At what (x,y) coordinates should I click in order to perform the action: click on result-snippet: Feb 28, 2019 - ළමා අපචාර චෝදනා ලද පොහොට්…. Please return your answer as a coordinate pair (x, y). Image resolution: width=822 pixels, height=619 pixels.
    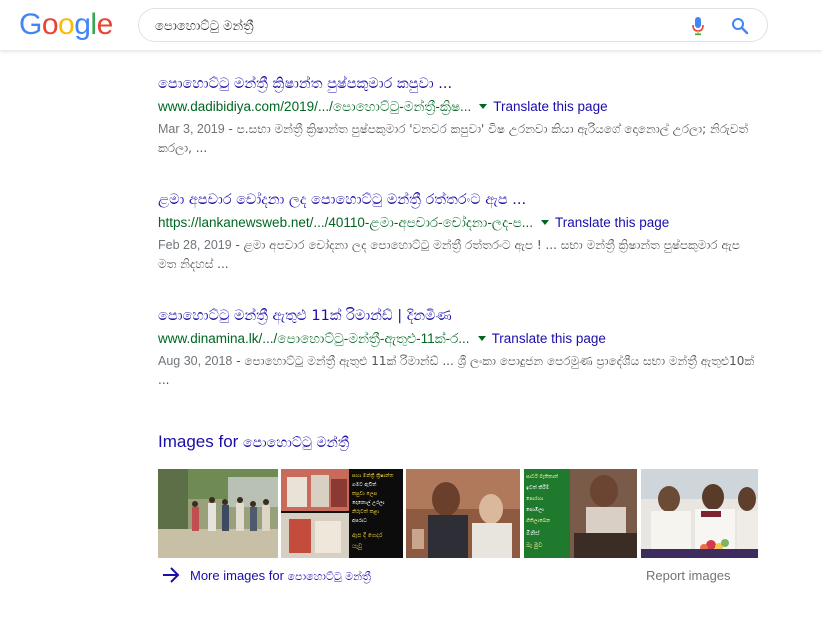
    Looking at the image, I should click on (458, 255).